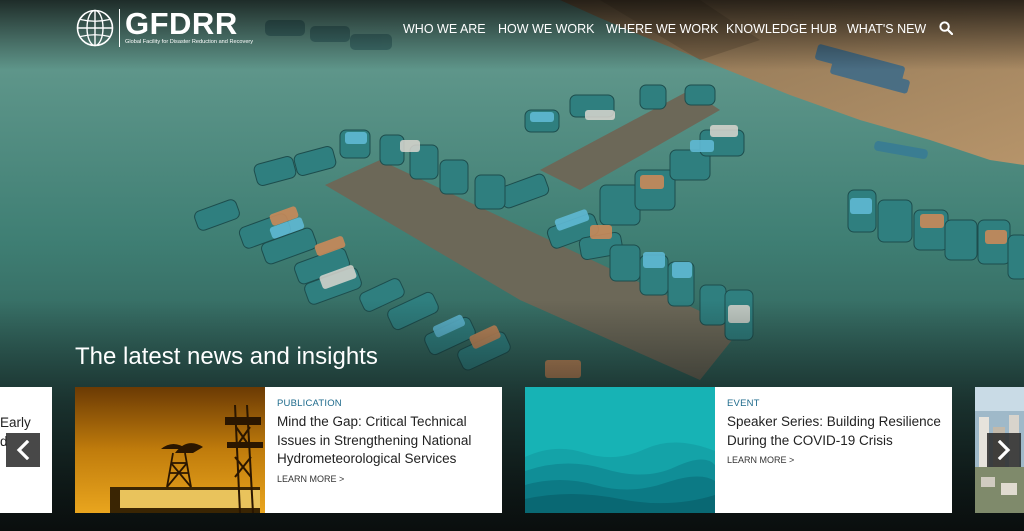 The height and width of the screenshot is (531, 1024). I want to click on section-title: The latest news and insights, so click(226, 356).